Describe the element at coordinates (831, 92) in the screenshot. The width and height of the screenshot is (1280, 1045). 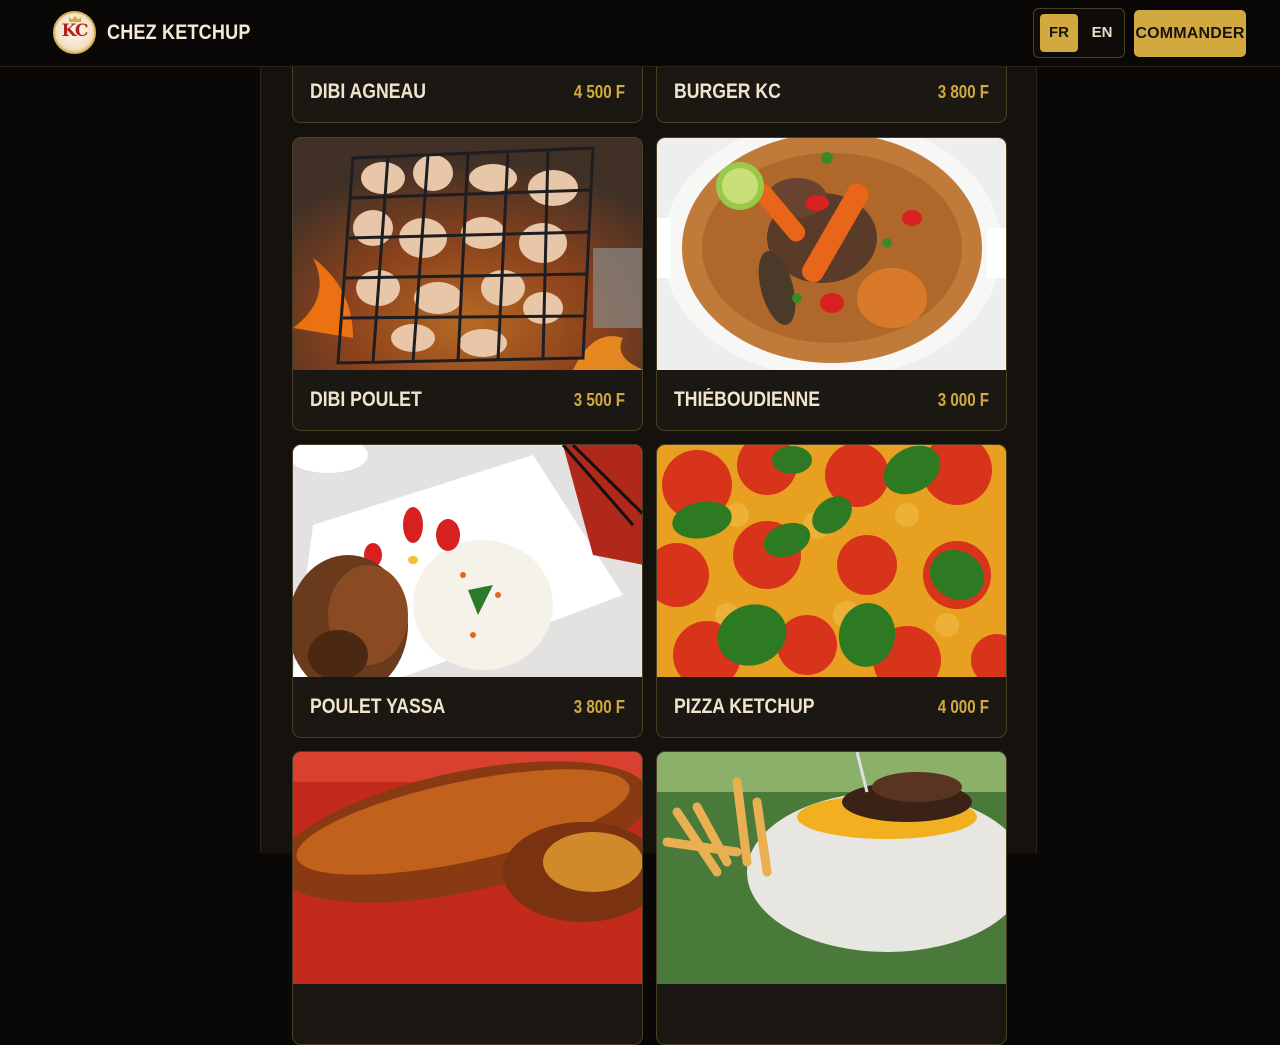
I see `card-footer: BURGER KC 3 800 F` at that location.